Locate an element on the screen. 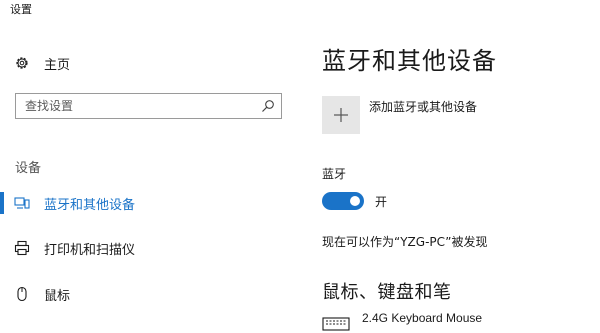  sidebar-item-mouse: 鼠标 is located at coordinates (149, 294).